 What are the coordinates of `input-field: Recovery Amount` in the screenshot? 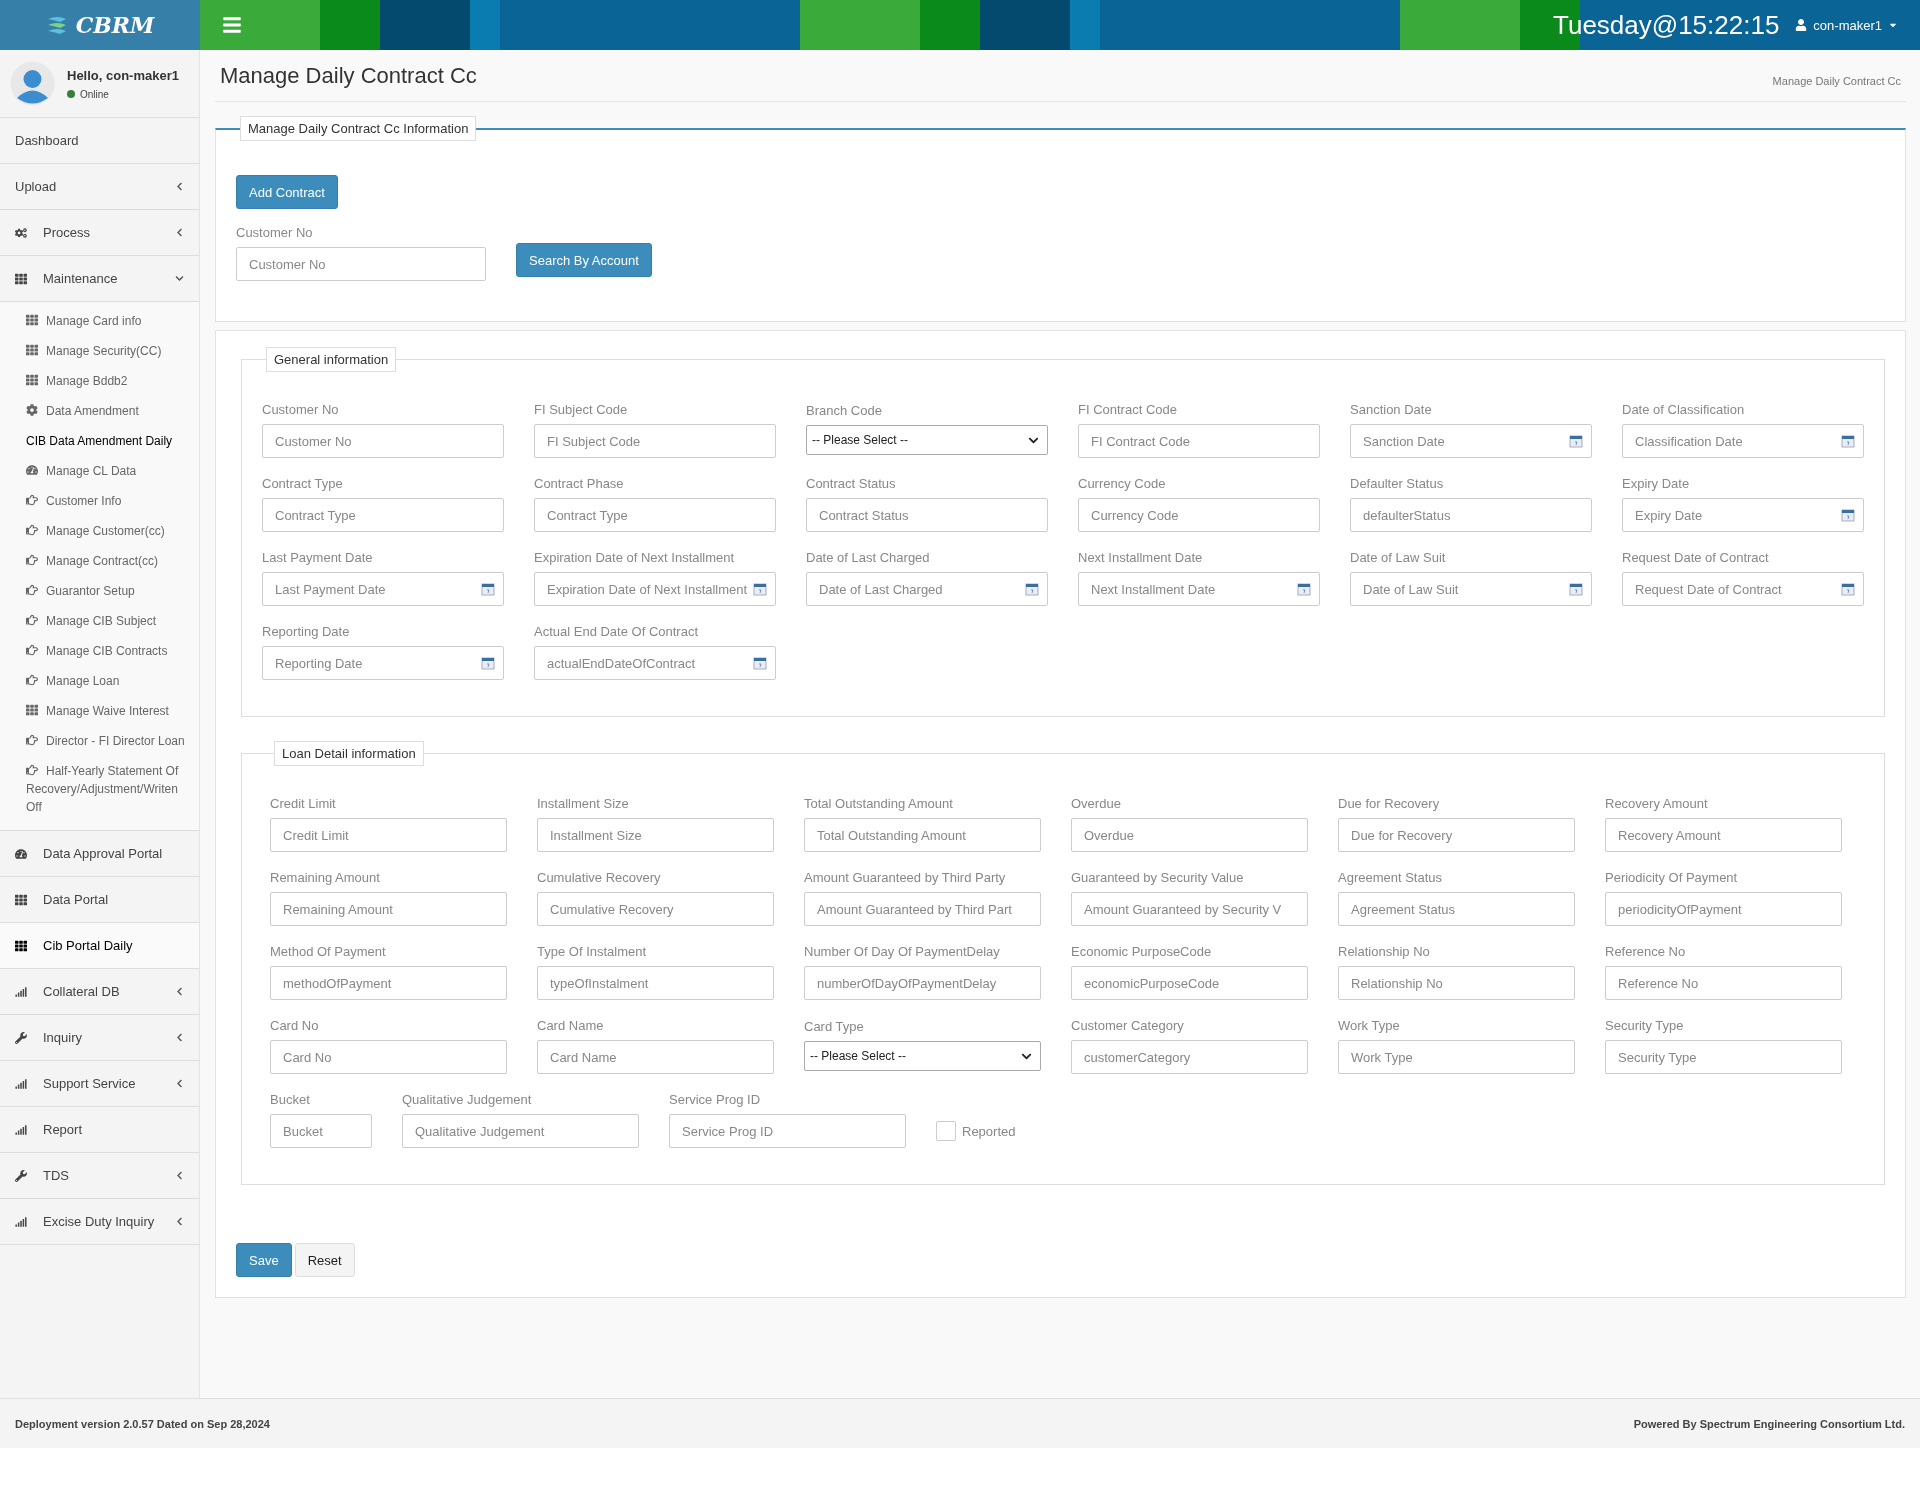 It's located at (1723, 835).